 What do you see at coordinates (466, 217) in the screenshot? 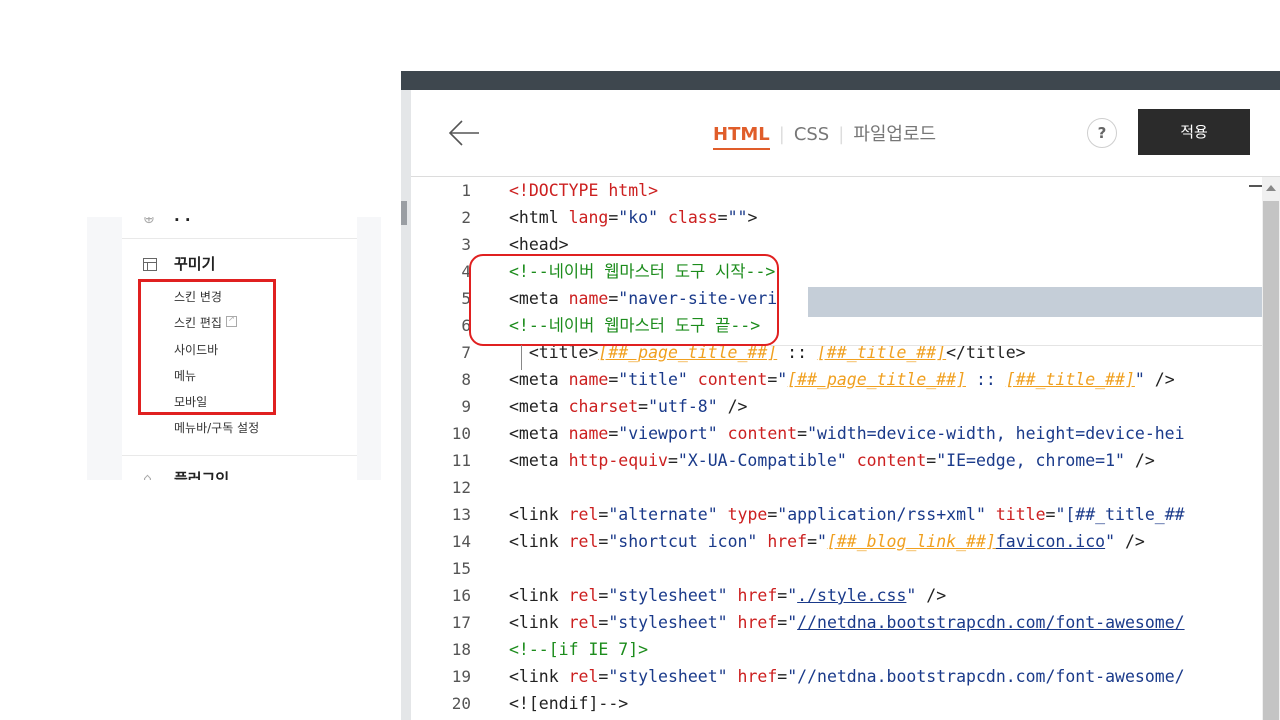
I see `line-number: 2` at bounding box center [466, 217].